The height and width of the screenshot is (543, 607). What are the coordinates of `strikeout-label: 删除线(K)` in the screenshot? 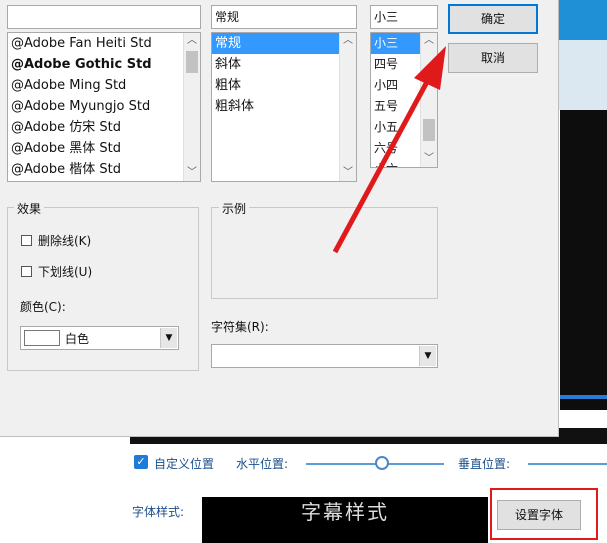 It's located at (65, 241).